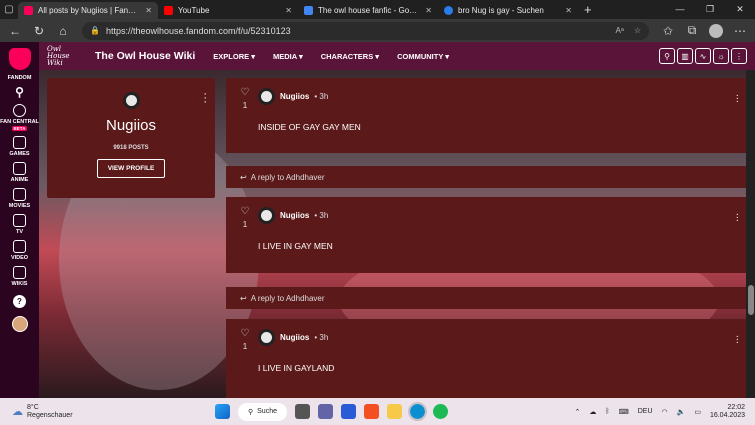 The height and width of the screenshot is (425, 755). Describe the element at coordinates (63, 31) in the screenshot. I see `home-icon: ⌂` at that location.